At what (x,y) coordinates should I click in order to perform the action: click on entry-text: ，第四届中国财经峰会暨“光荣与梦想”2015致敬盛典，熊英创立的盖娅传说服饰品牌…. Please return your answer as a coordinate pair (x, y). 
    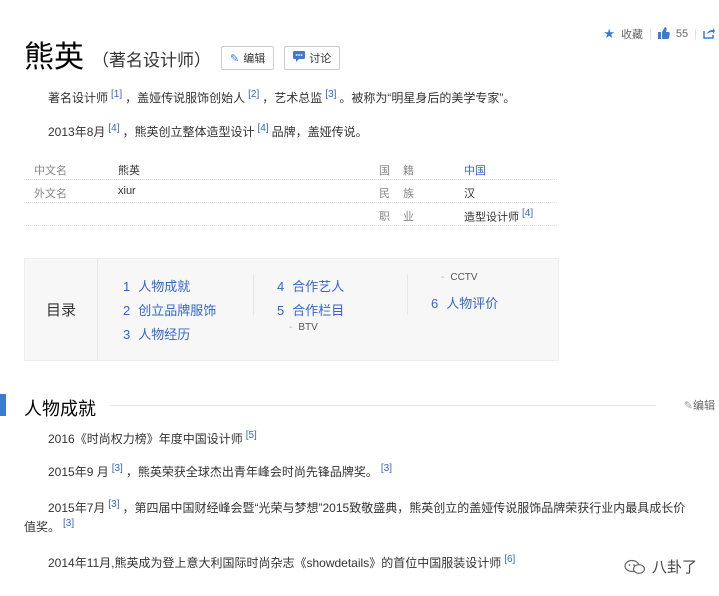
    Looking at the image, I should click on (404, 508).